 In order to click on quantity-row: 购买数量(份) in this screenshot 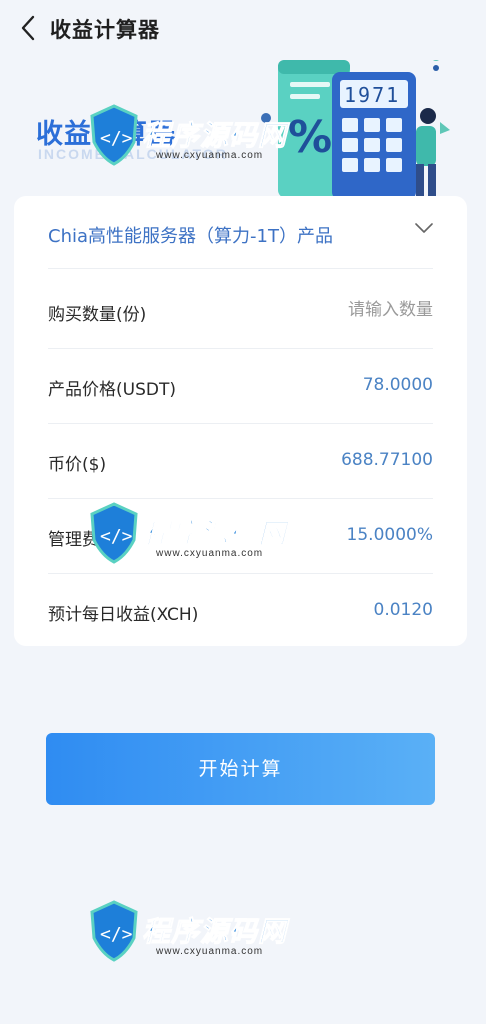, I will do `click(240, 310)`.